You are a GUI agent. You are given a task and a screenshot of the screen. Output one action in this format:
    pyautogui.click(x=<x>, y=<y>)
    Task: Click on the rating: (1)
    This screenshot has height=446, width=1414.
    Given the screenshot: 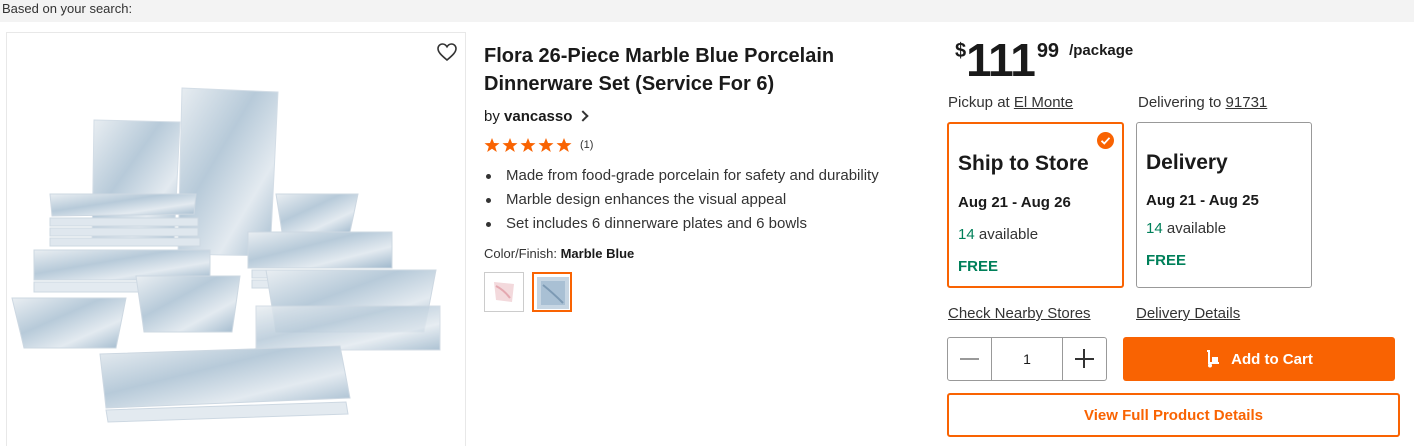 What is the action you would take?
    pyautogui.click(x=538, y=145)
    